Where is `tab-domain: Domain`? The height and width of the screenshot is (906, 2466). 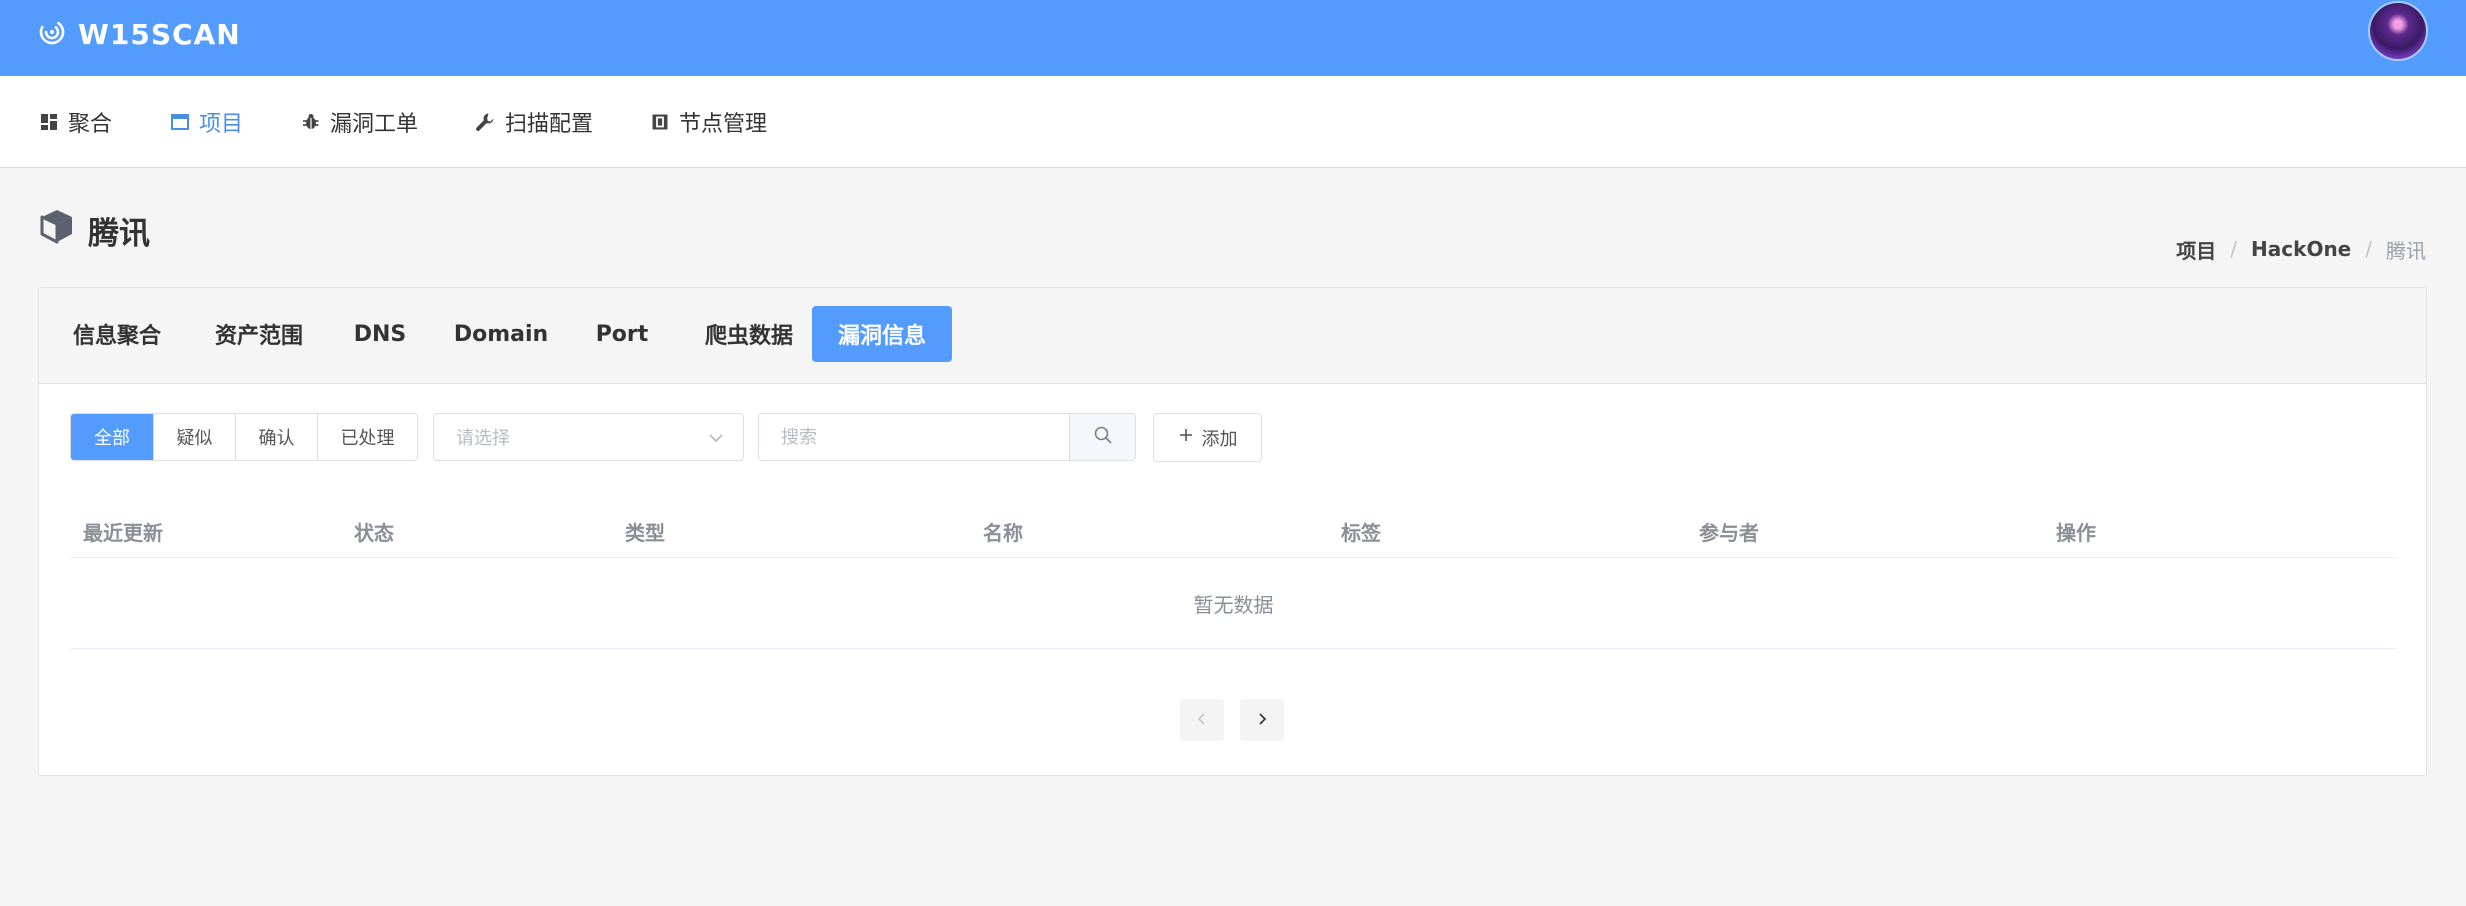 tab-domain: Domain is located at coordinates (501, 334).